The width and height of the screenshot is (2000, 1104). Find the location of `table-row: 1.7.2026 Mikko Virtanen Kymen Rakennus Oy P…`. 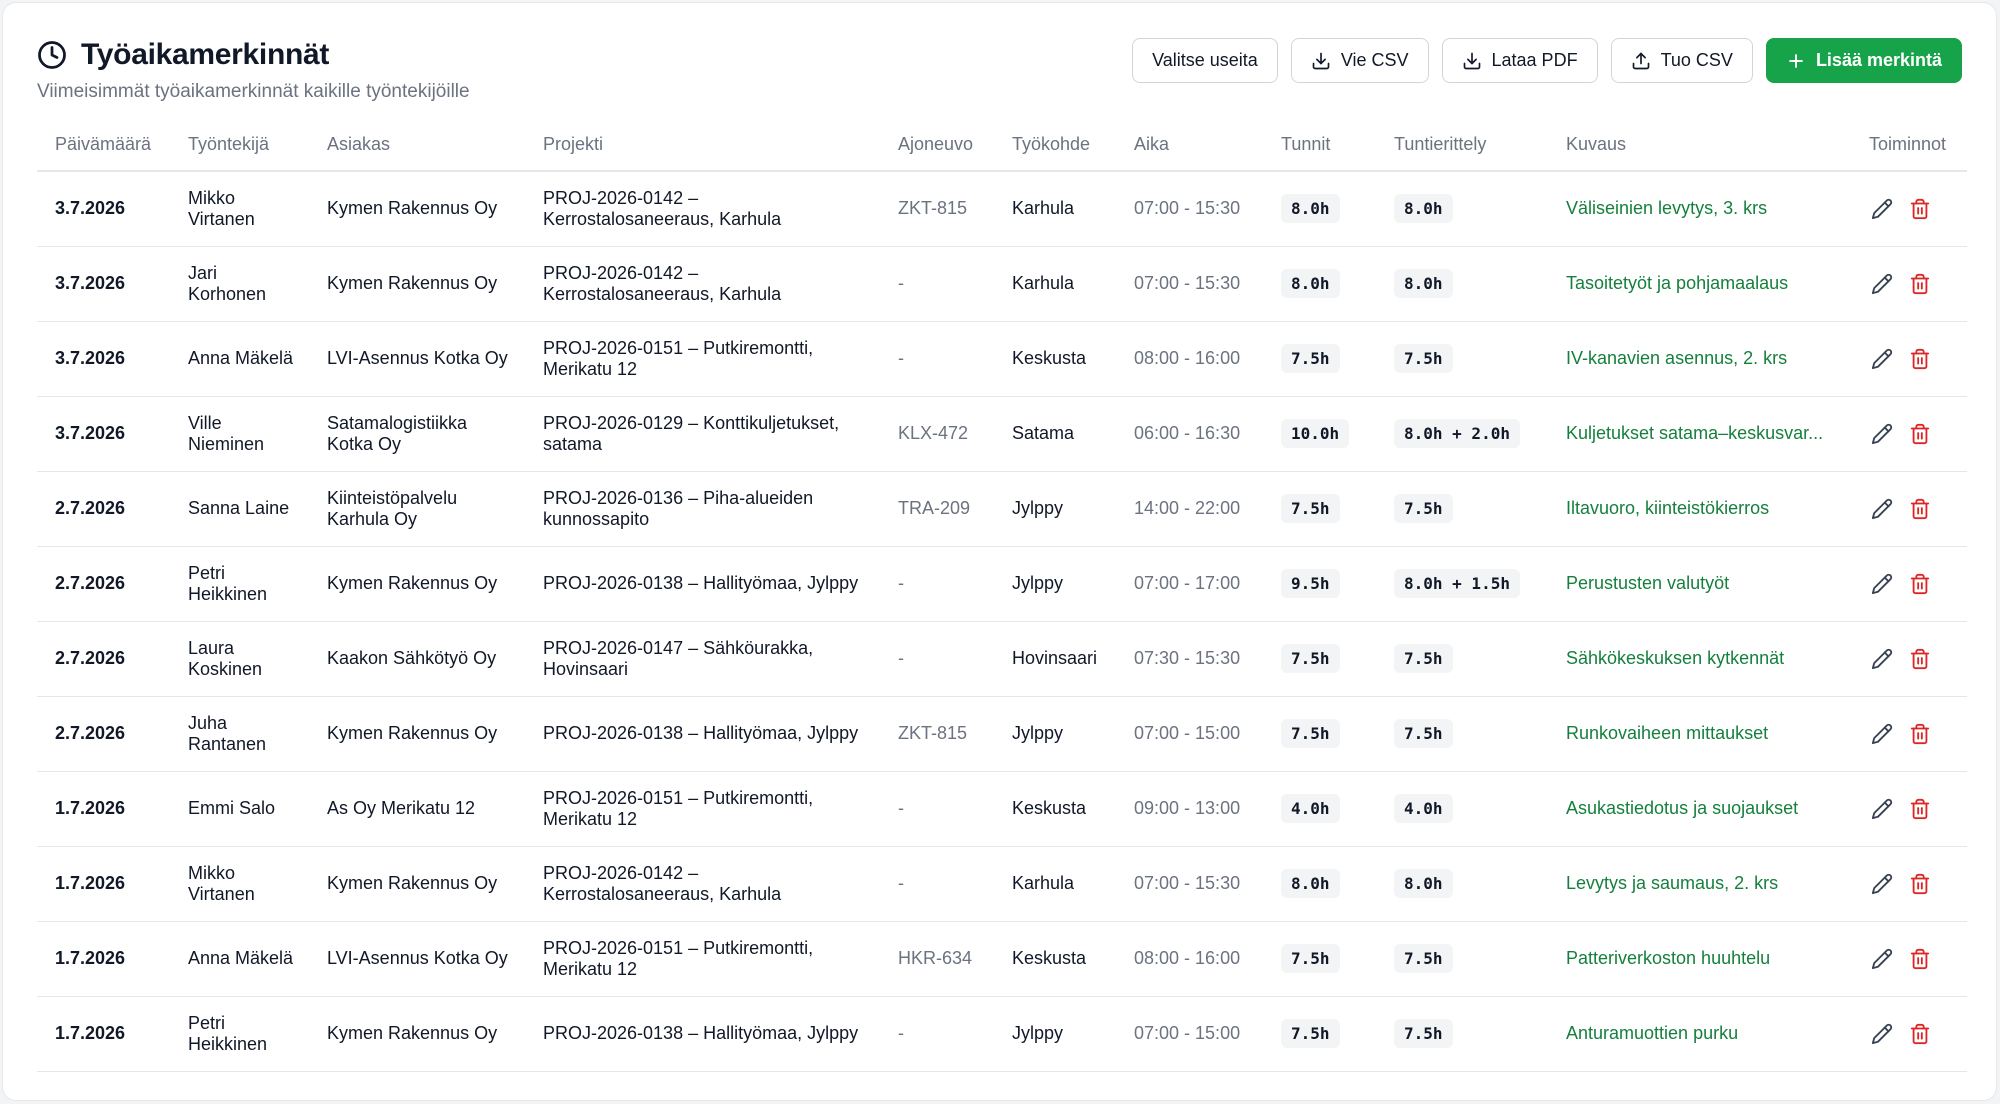

table-row: 1.7.2026 Mikko Virtanen Kymen Rakennus Oy P… is located at coordinates (1002, 884).